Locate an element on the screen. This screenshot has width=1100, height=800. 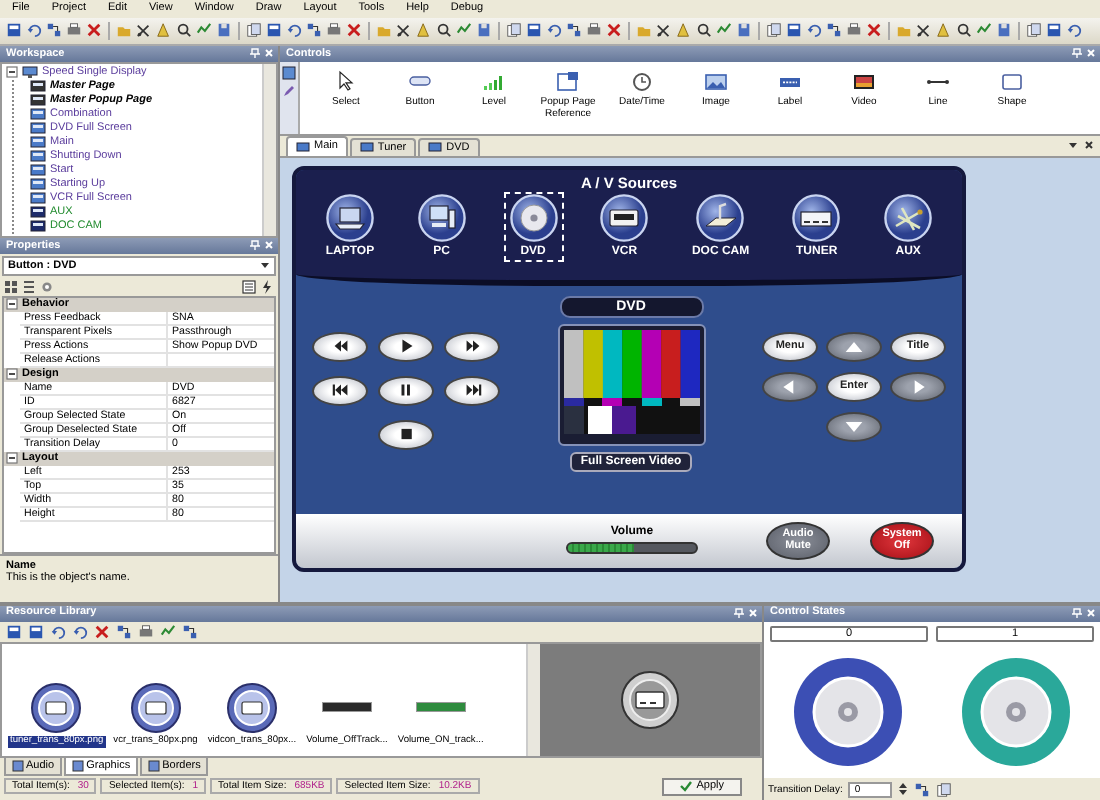
stop-button is located at coordinates (406, 434).